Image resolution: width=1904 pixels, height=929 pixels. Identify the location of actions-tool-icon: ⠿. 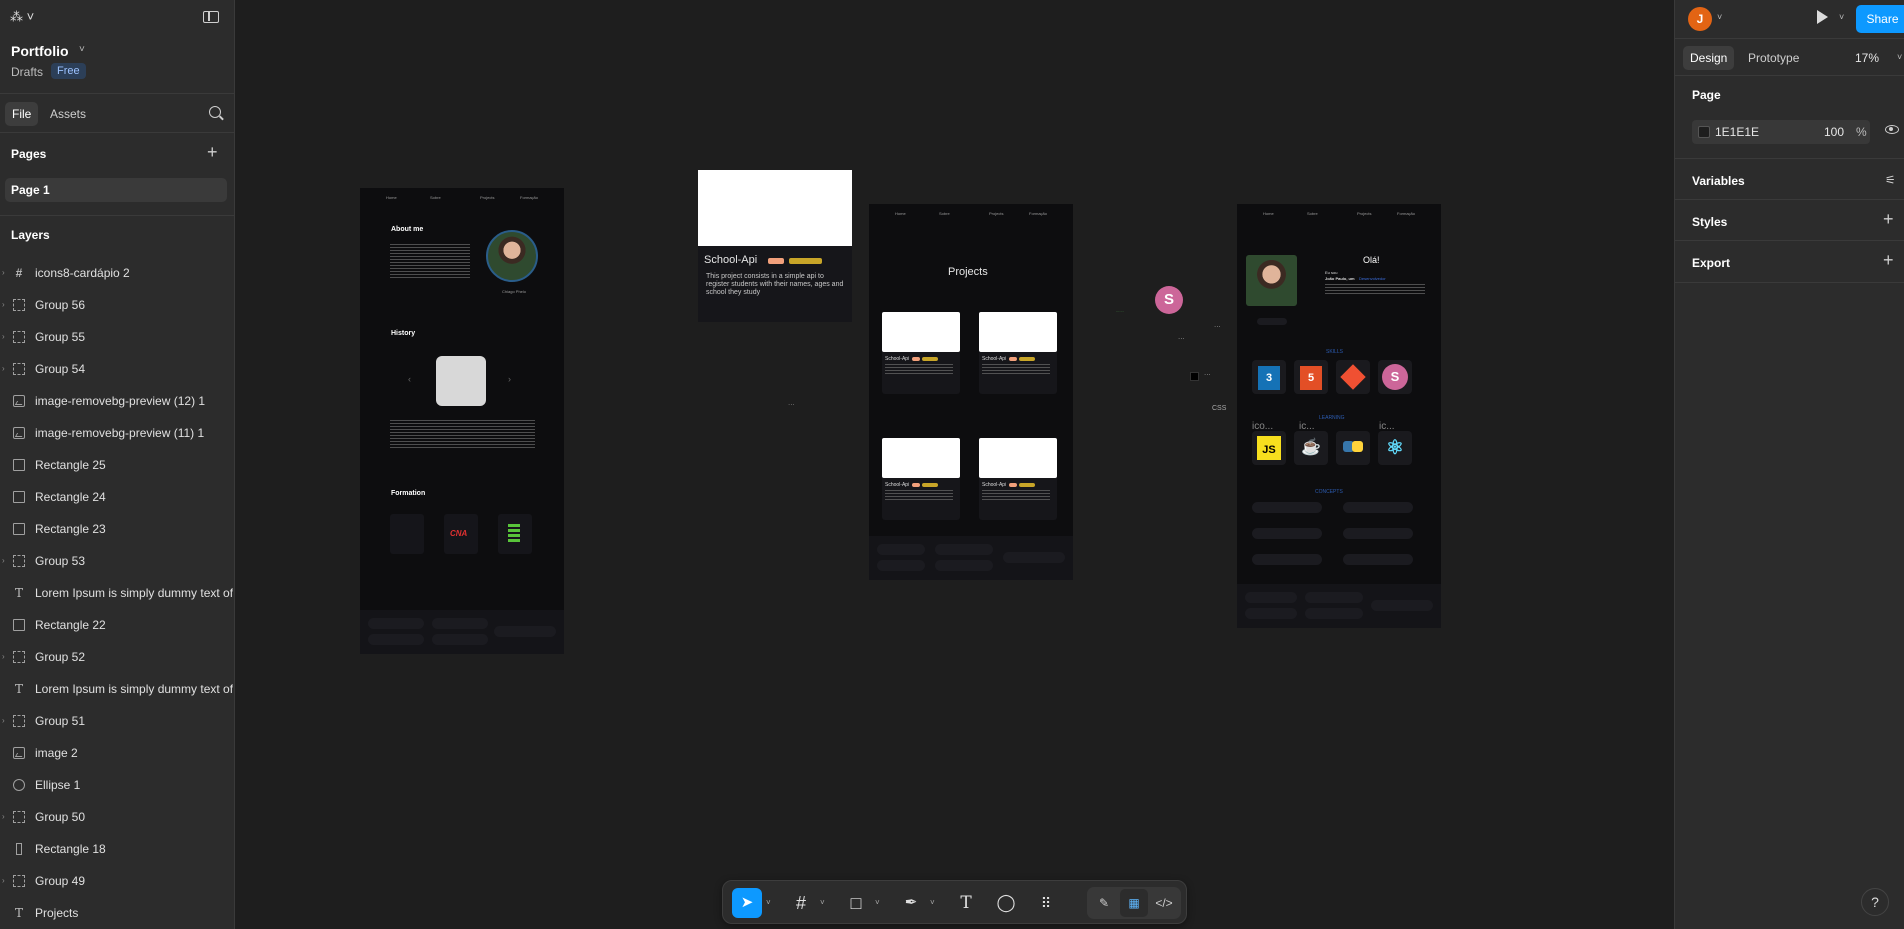
(1046, 903).